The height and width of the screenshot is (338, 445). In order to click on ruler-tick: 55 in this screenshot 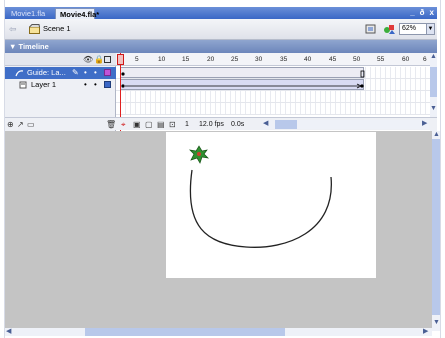, I will do `click(381, 59)`.